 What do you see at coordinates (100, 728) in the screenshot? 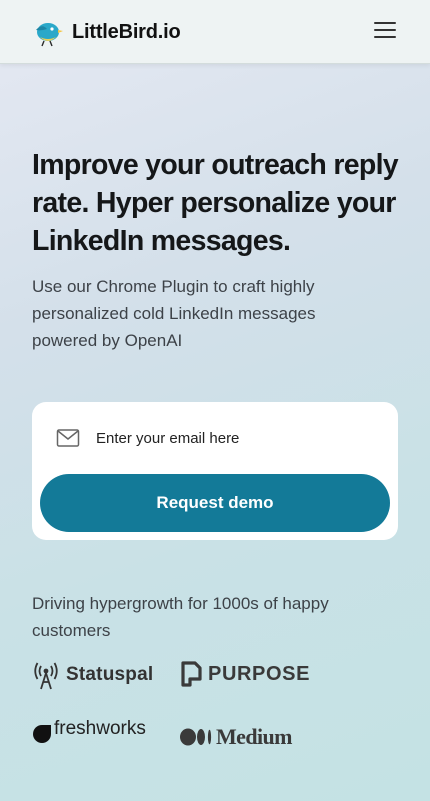
I see `freshworks-name: freshworks` at bounding box center [100, 728].